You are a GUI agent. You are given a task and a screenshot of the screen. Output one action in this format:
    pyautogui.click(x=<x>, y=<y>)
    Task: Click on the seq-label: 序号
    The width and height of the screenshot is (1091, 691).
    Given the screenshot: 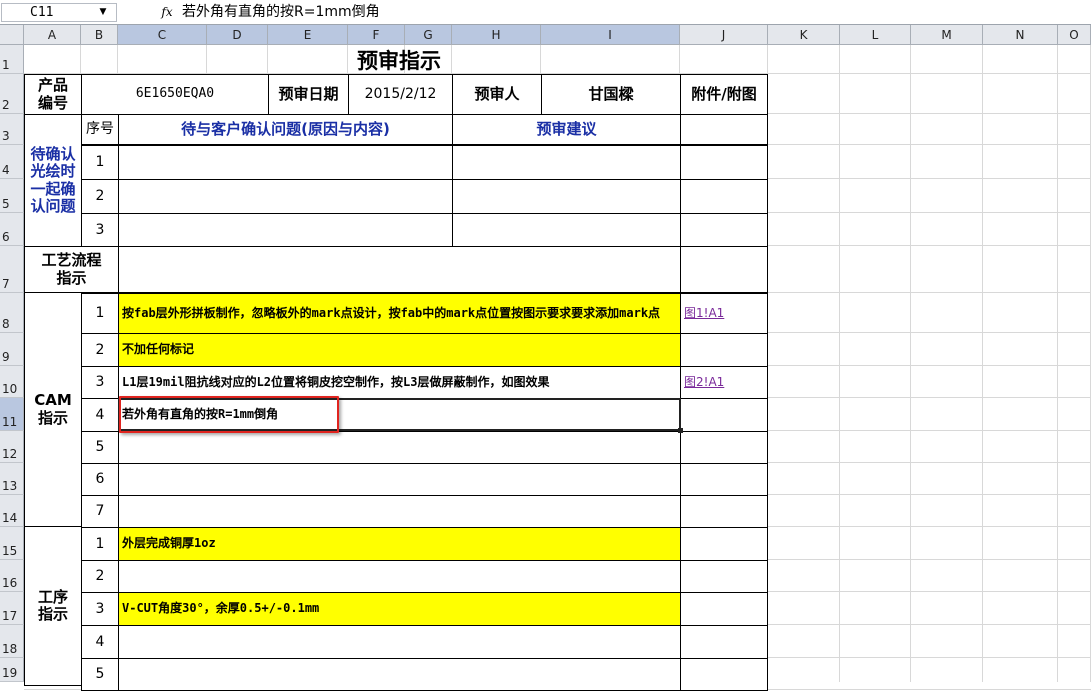 What is the action you would take?
    pyautogui.click(x=100, y=129)
    